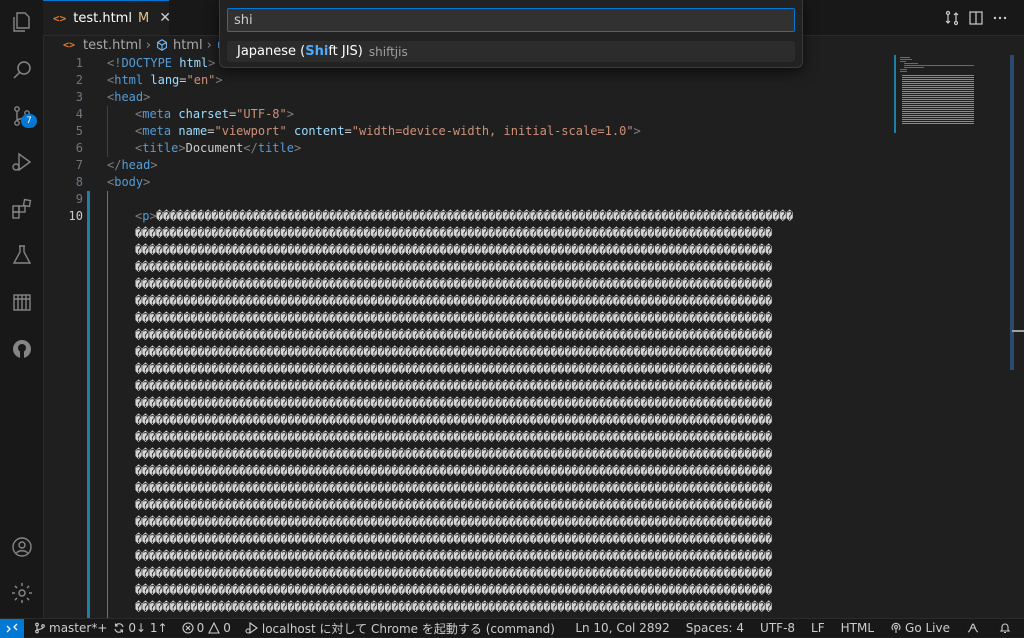 This screenshot has height=638, width=1024. I want to click on error-icon, so click(188, 628).